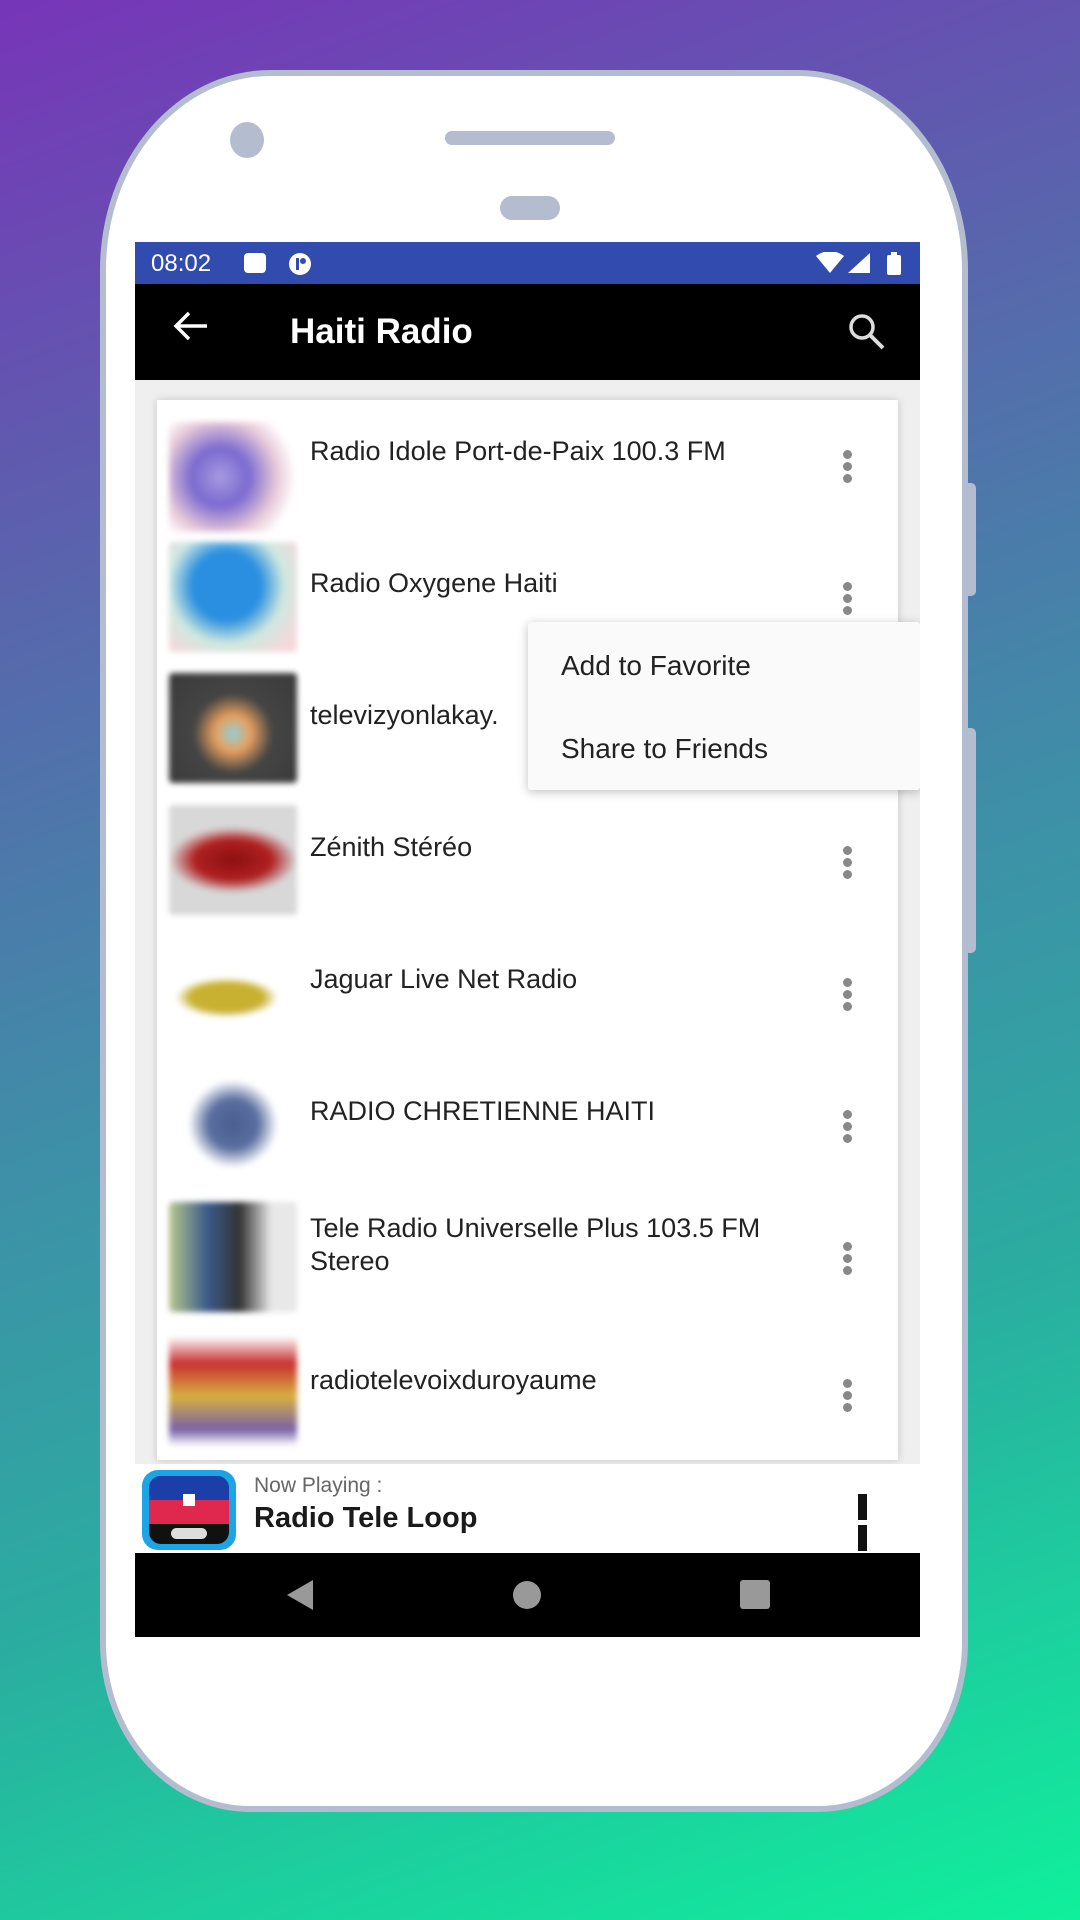 The height and width of the screenshot is (1920, 1080). What do you see at coordinates (724, 706) in the screenshot?
I see `context-menu: Add to Favorite Share to Friends` at bounding box center [724, 706].